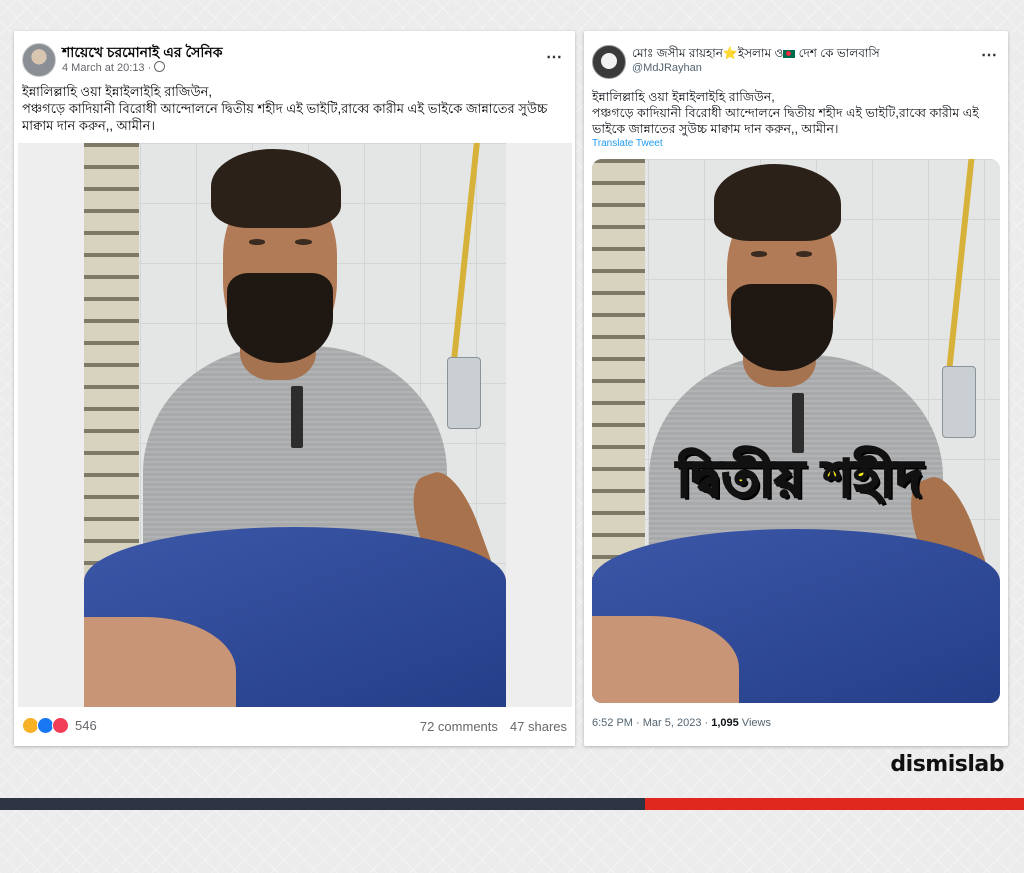  Describe the element at coordinates (834, 804) in the screenshot. I see `footer-bar-red` at that location.